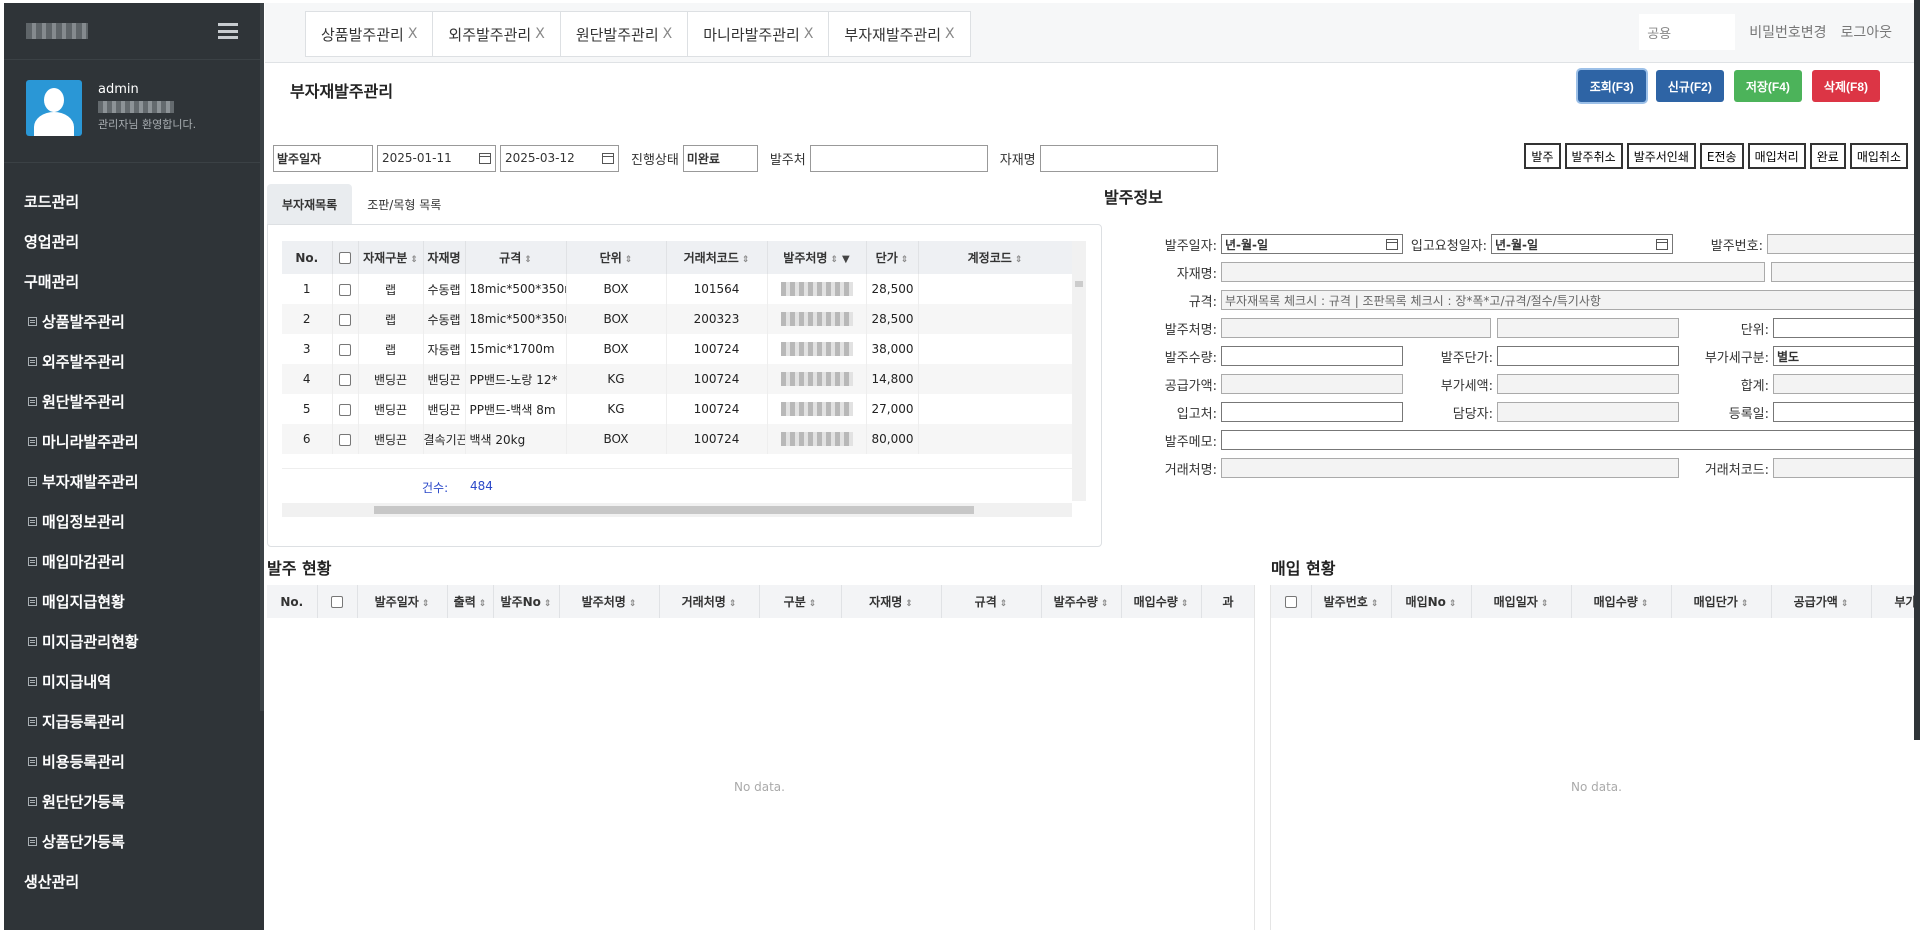 Image resolution: width=1920 pixels, height=930 pixels. I want to click on change-password-link: 비밀번호변경, so click(1787, 32).